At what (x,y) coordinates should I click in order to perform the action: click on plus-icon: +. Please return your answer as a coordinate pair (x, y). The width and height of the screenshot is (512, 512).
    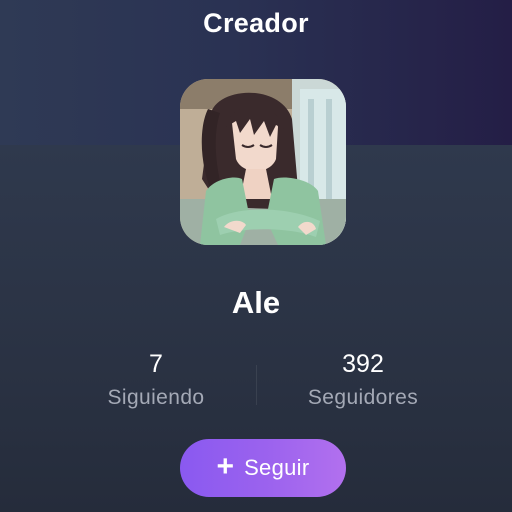
    Looking at the image, I should click on (225, 466).